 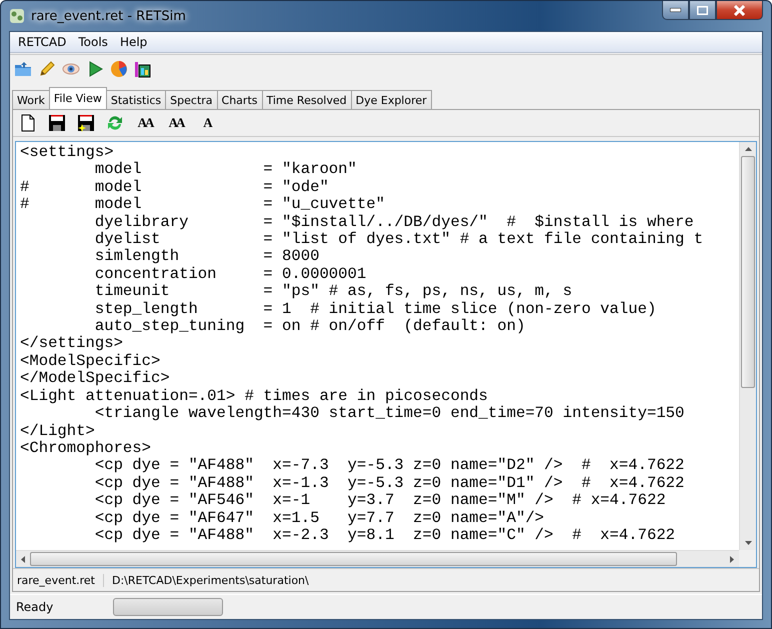 I want to click on close-button, so click(x=739, y=10).